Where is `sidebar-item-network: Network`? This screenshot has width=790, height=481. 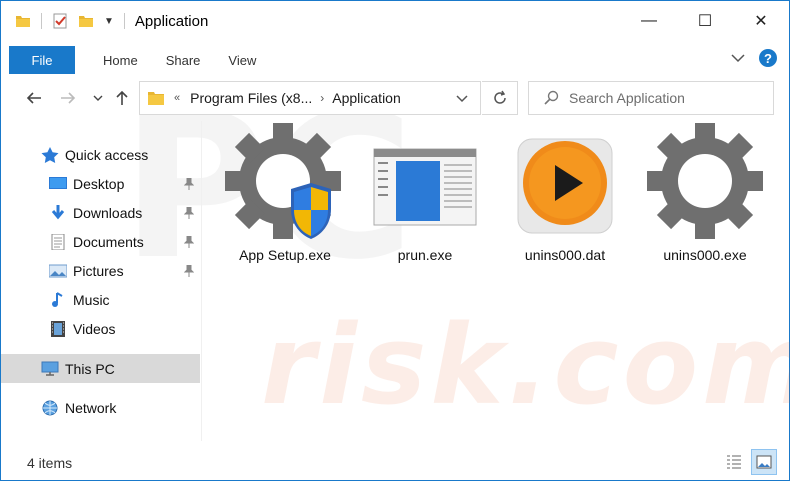 sidebar-item-network: Network is located at coordinates (100, 407).